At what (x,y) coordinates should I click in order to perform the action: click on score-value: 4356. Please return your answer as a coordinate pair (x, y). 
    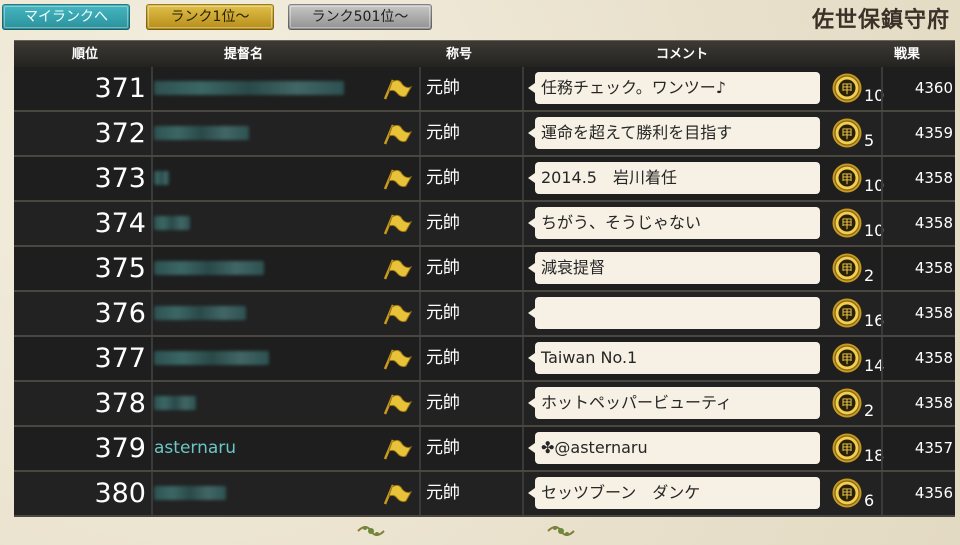
    Looking at the image, I should click on (933, 493).